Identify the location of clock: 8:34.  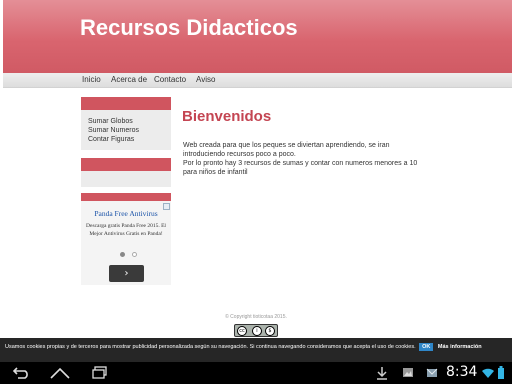
(462, 372).